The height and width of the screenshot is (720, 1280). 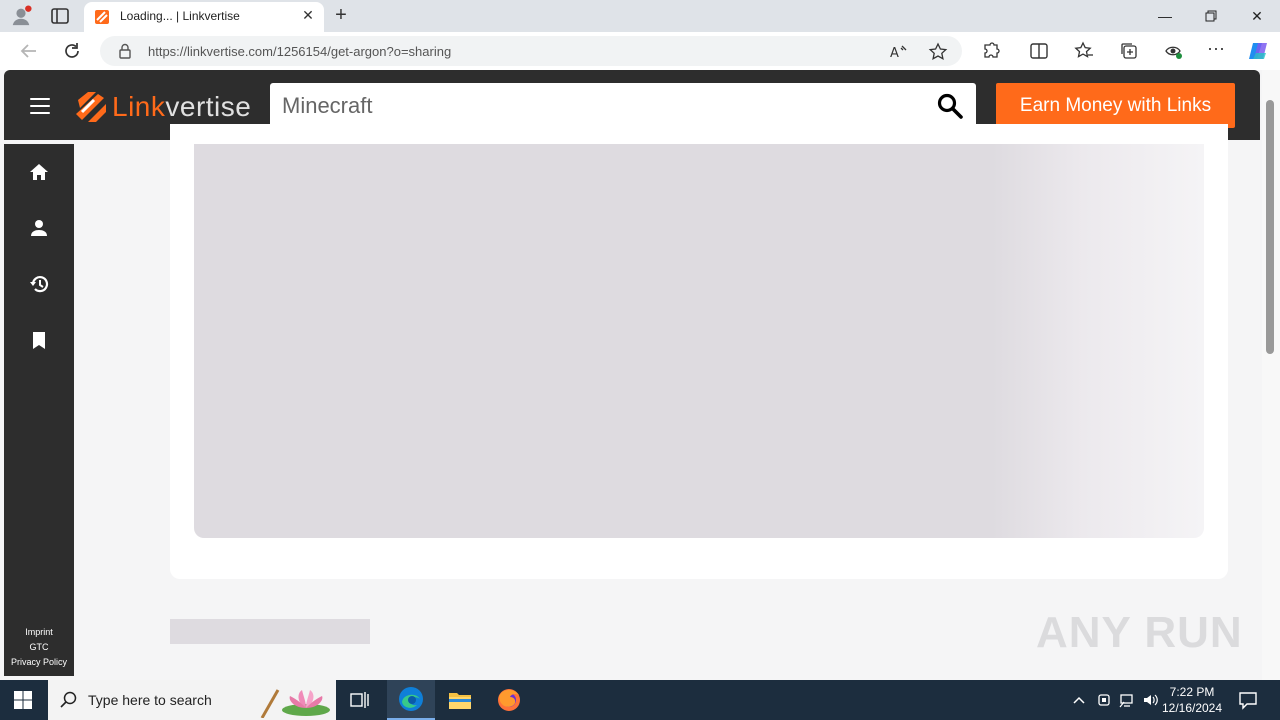 I want to click on bookmark-icon, so click(x=39, y=340).